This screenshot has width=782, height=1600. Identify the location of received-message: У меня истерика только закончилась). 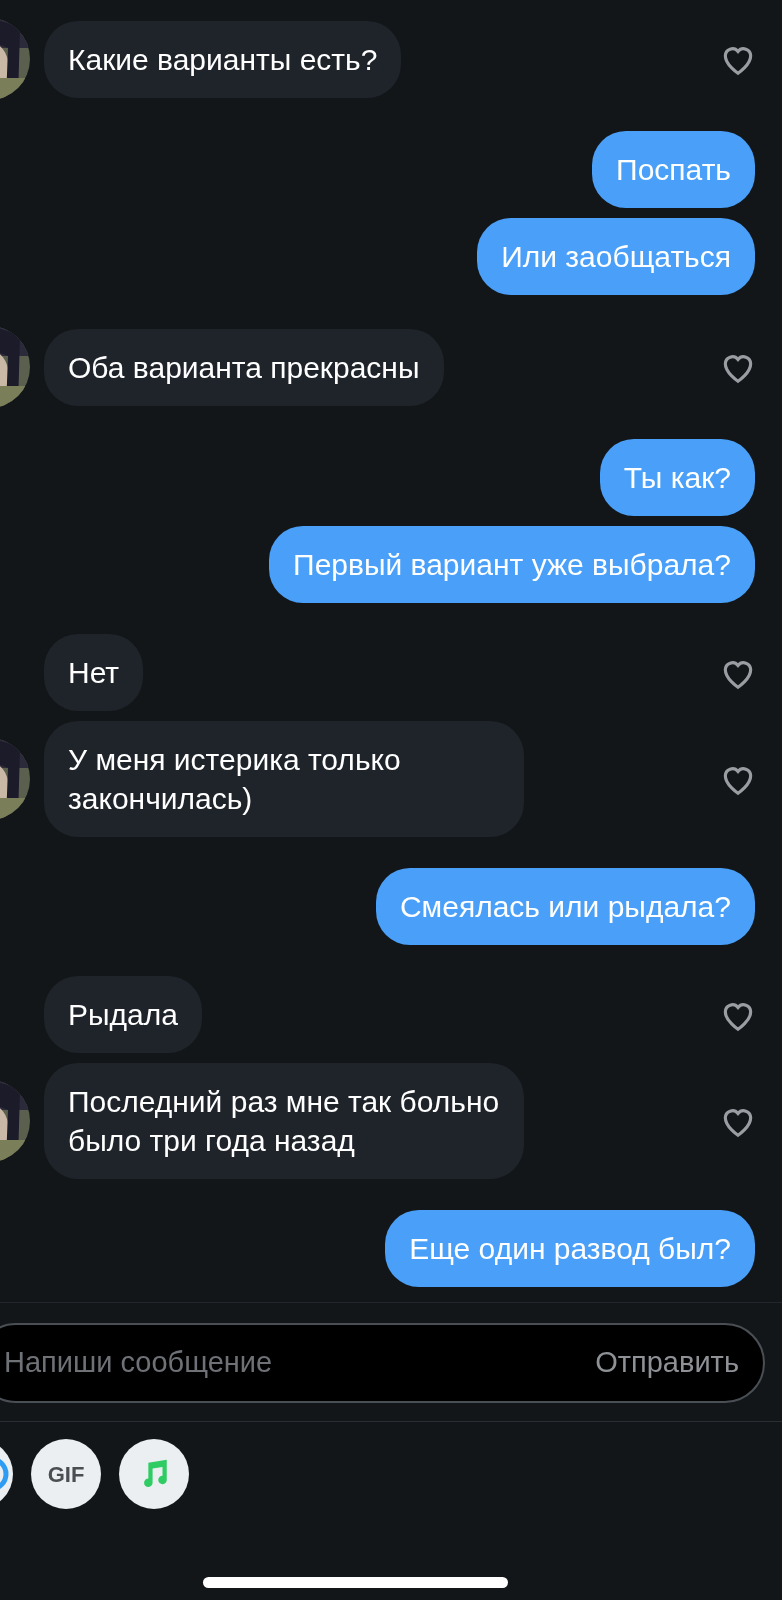
(284, 779).